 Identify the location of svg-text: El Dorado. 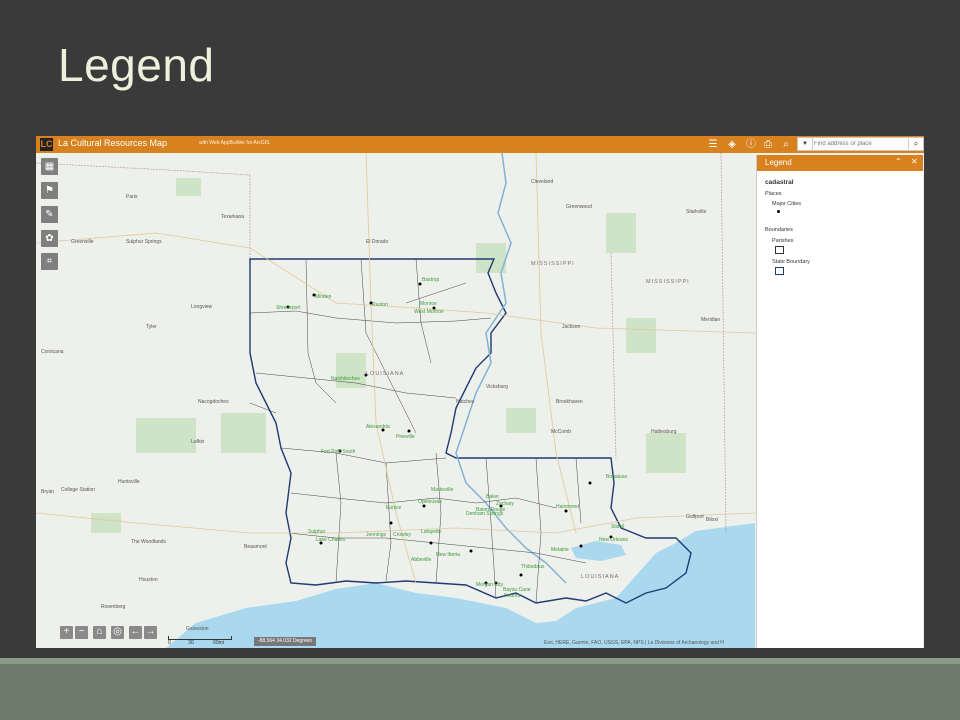
(377, 242).